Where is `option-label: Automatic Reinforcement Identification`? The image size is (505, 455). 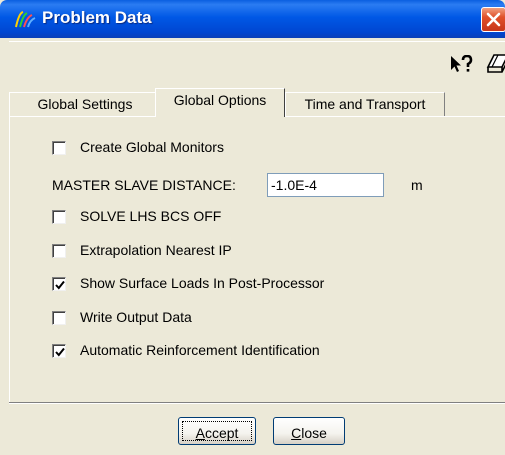
option-label: Automatic Reinforcement Identification is located at coordinates (200, 350).